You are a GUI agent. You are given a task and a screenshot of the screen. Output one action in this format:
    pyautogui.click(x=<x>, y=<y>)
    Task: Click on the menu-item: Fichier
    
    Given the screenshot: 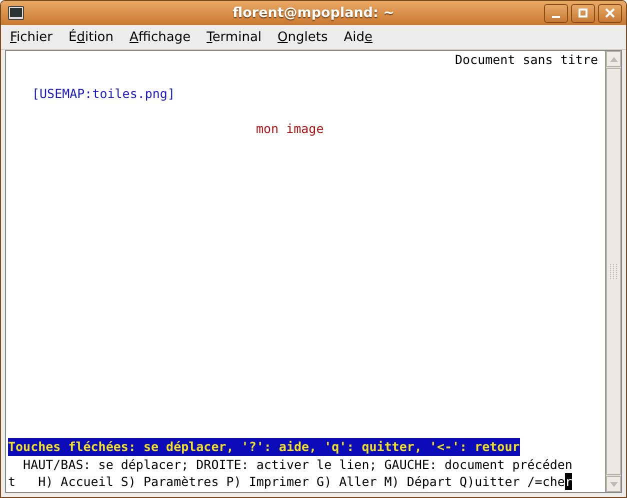 What is the action you would take?
    pyautogui.click(x=32, y=37)
    